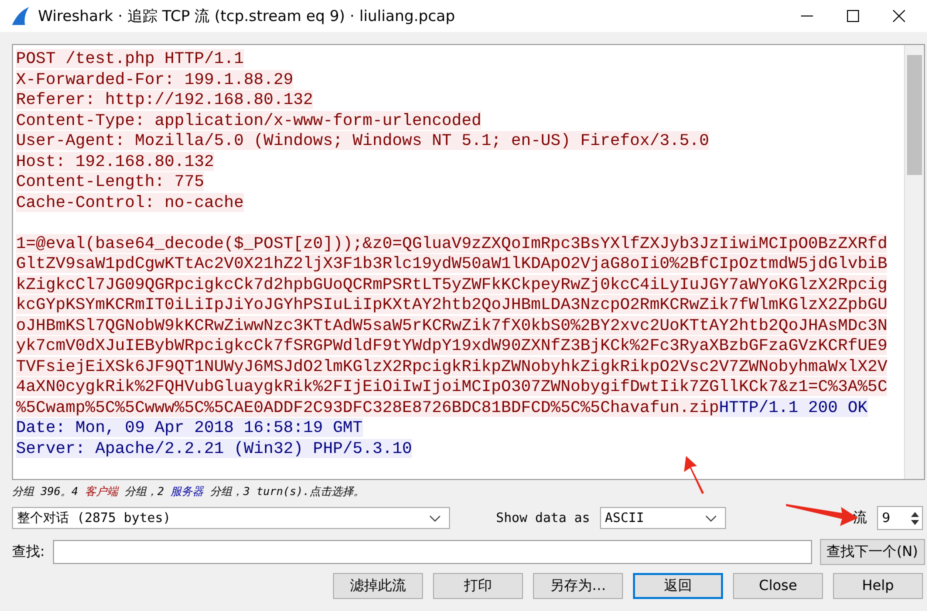 This screenshot has height=611, width=927. I want to click on find-field, so click(432, 552).